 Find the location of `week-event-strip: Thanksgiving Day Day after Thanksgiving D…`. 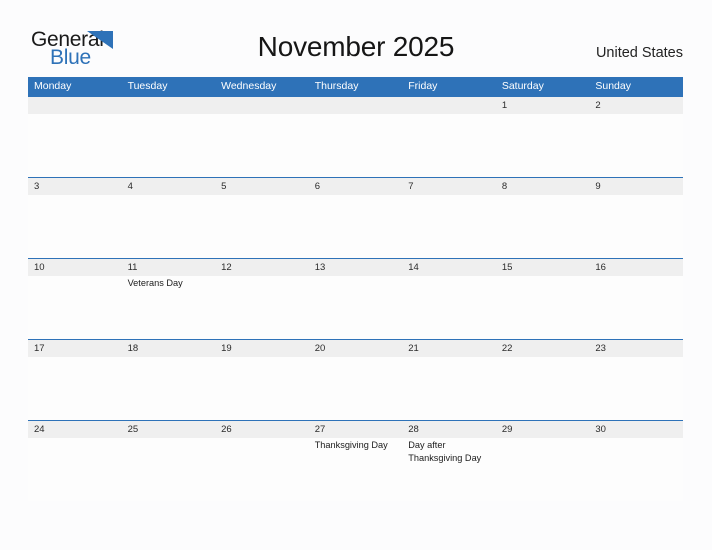

week-event-strip: Thanksgiving Day Day after Thanksgiving D… is located at coordinates (355, 469).